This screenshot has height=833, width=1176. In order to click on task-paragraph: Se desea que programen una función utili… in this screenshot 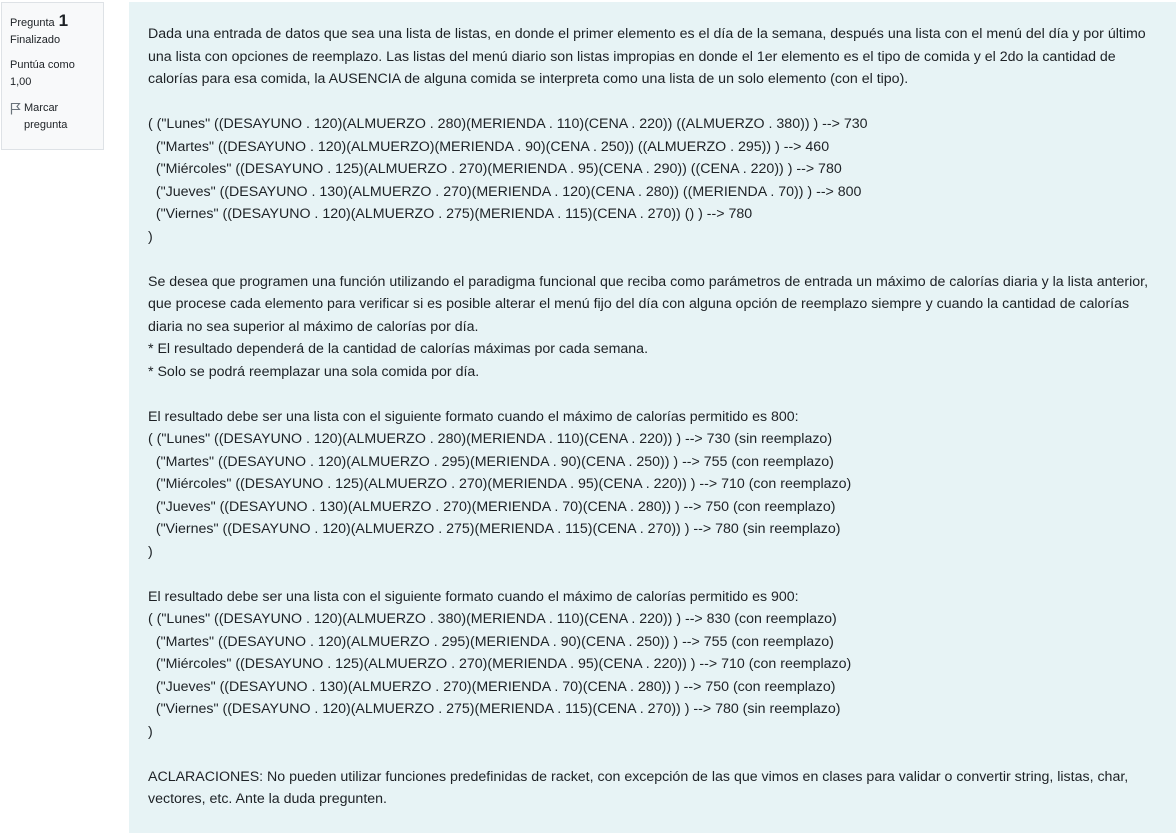, I will do `click(648, 304)`.